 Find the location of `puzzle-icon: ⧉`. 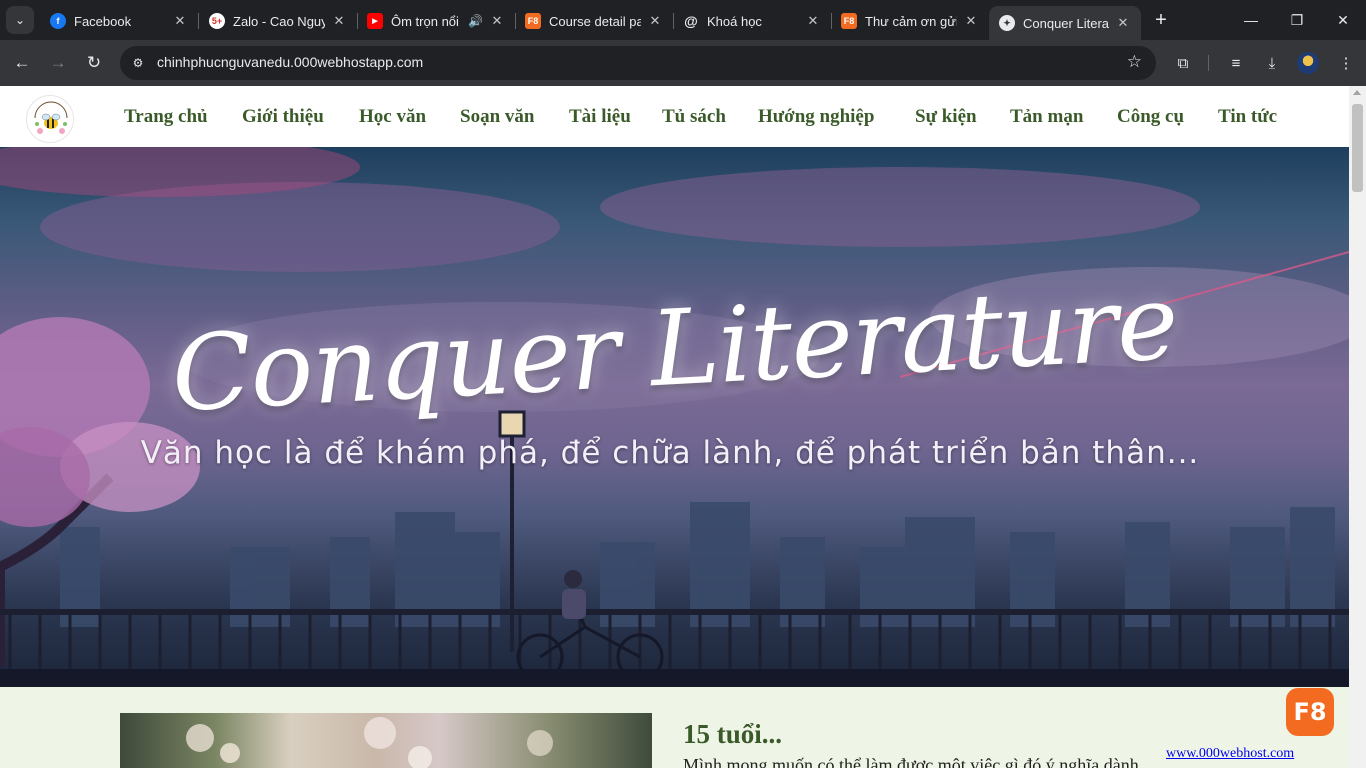

puzzle-icon: ⧉ is located at coordinates (1183, 63).